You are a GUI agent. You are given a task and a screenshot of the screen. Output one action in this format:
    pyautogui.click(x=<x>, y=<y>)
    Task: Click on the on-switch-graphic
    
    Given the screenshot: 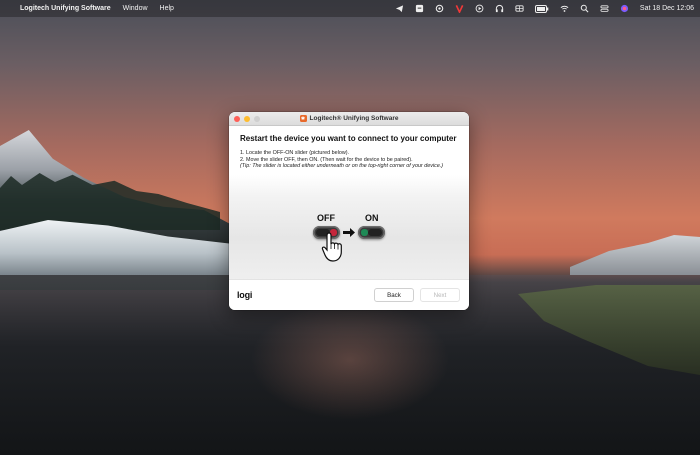 What is the action you would take?
    pyautogui.click(x=371, y=232)
    